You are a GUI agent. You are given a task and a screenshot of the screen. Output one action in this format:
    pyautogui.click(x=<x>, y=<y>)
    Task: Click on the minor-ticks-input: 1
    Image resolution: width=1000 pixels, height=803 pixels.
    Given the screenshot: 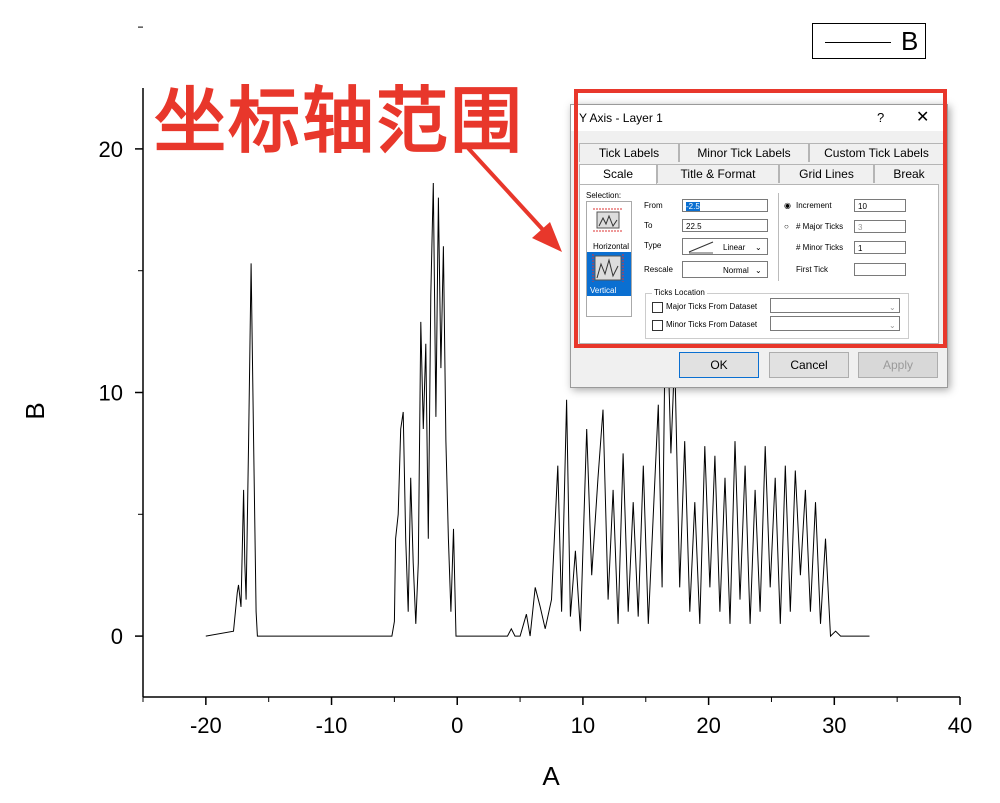 What is the action you would take?
    pyautogui.click(x=880, y=247)
    